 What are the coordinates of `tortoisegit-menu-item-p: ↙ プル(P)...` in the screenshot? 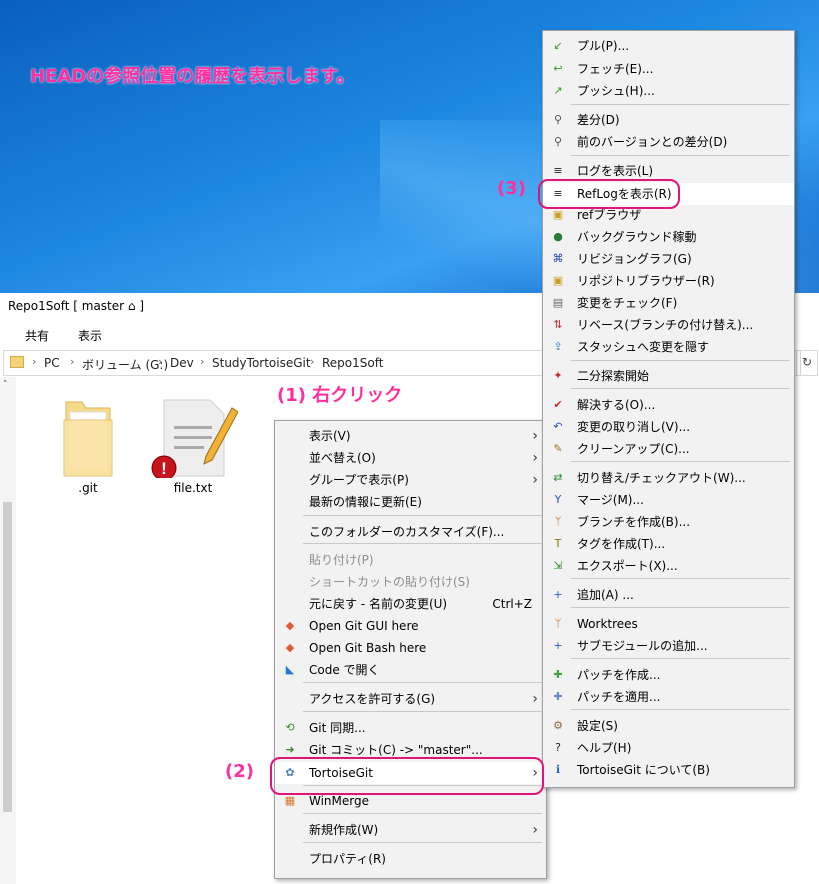 It's located at (668, 46).